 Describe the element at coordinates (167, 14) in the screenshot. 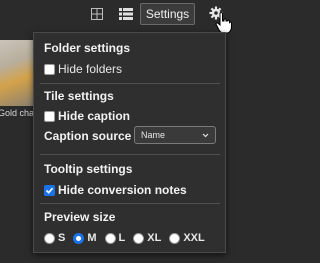

I see `settings-button: Settings` at that location.